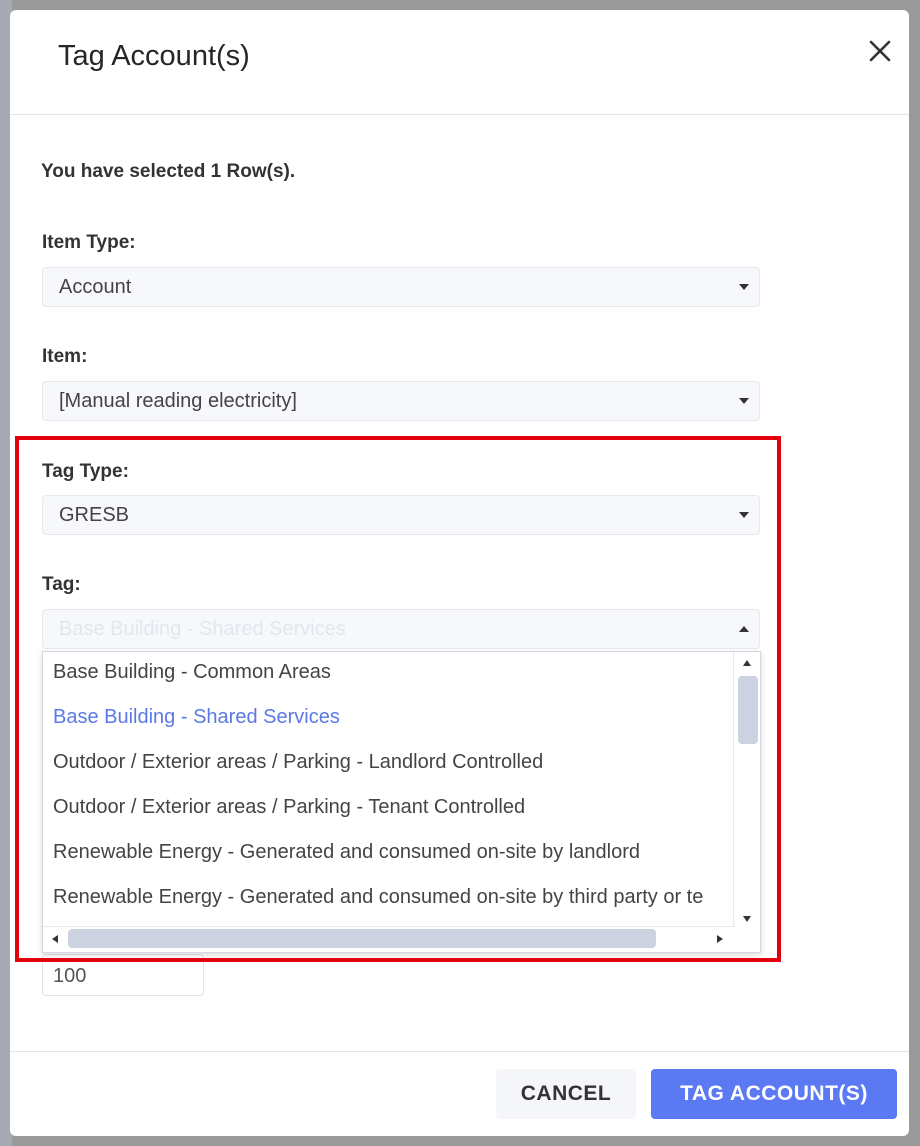 The height and width of the screenshot is (1146, 920). Describe the element at coordinates (168, 171) in the screenshot. I see `selected-rows-info: You have selected 1 Row(s).` at that location.